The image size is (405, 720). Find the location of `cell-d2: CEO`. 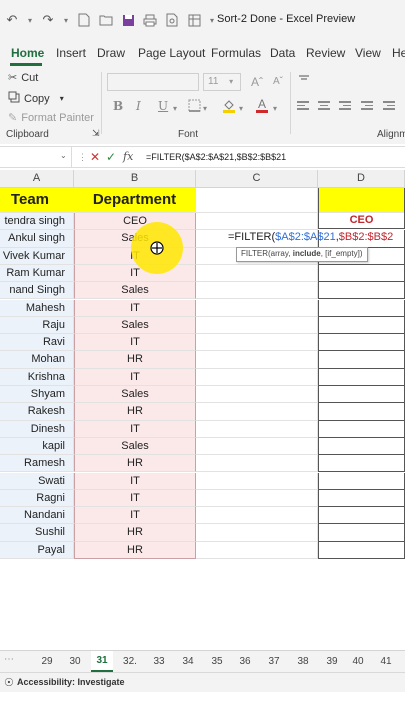

cell-d2: CEO is located at coordinates (361, 221).